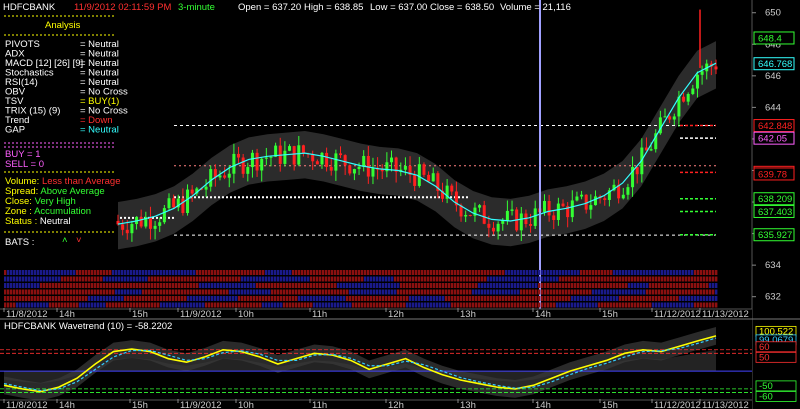 This screenshot has width=800, height=409. Describe the element at coordinates (19, 242) in the screenshot. I see `bats-label: BATS :` at that location.